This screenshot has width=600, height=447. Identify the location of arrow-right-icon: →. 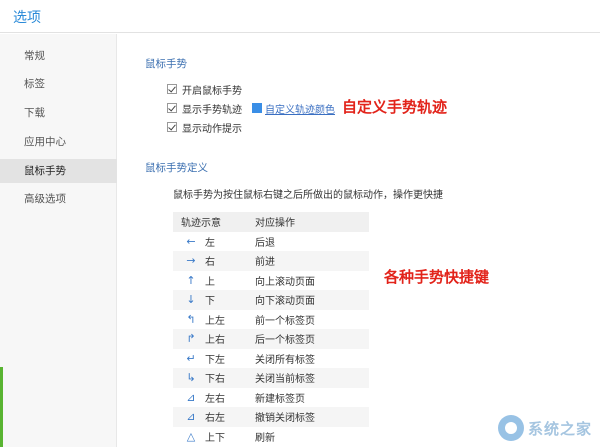
(191, 261).